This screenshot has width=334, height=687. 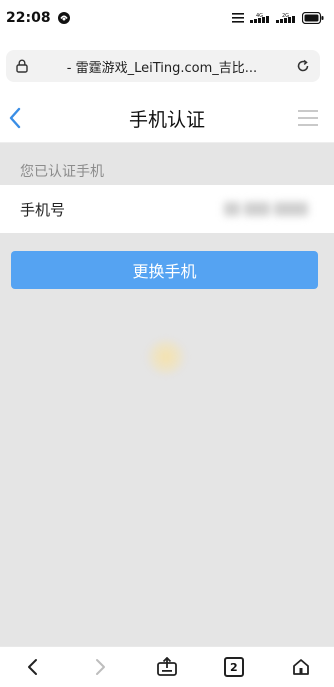 What do you see at coordinates (285, 18) in the screenshot?
I see `signal-2g-icon: 2G` at bounding box center [285, 18].